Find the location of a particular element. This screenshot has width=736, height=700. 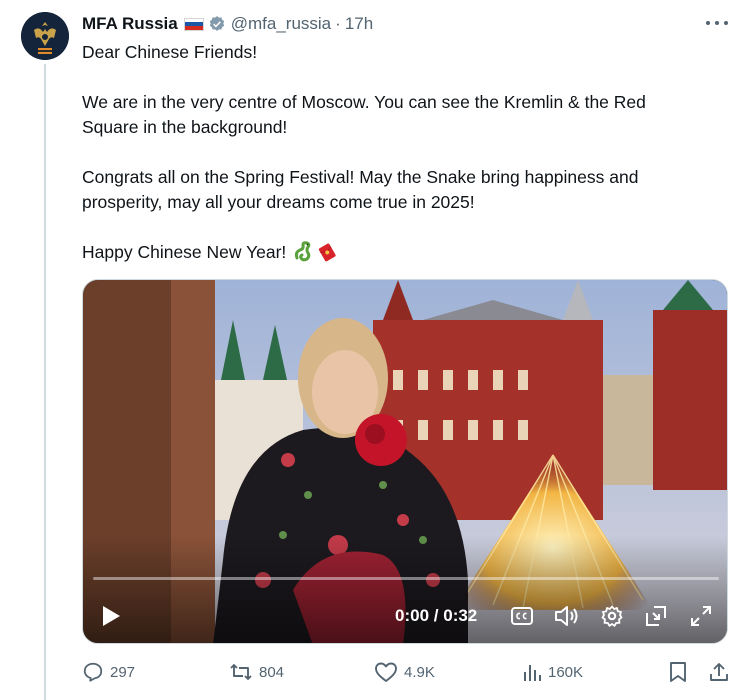

red-envelope-emoji-icon is located at coordinates (327, 252).